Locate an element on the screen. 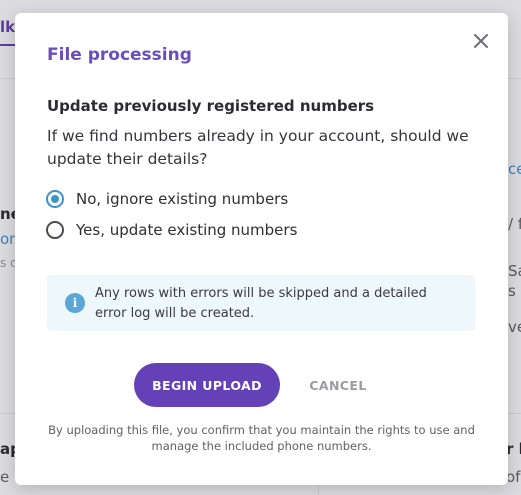 Image resolution: width=521 pixels, height=495 pixels. dialog-title: File processing is located at coordinates (119, 55).